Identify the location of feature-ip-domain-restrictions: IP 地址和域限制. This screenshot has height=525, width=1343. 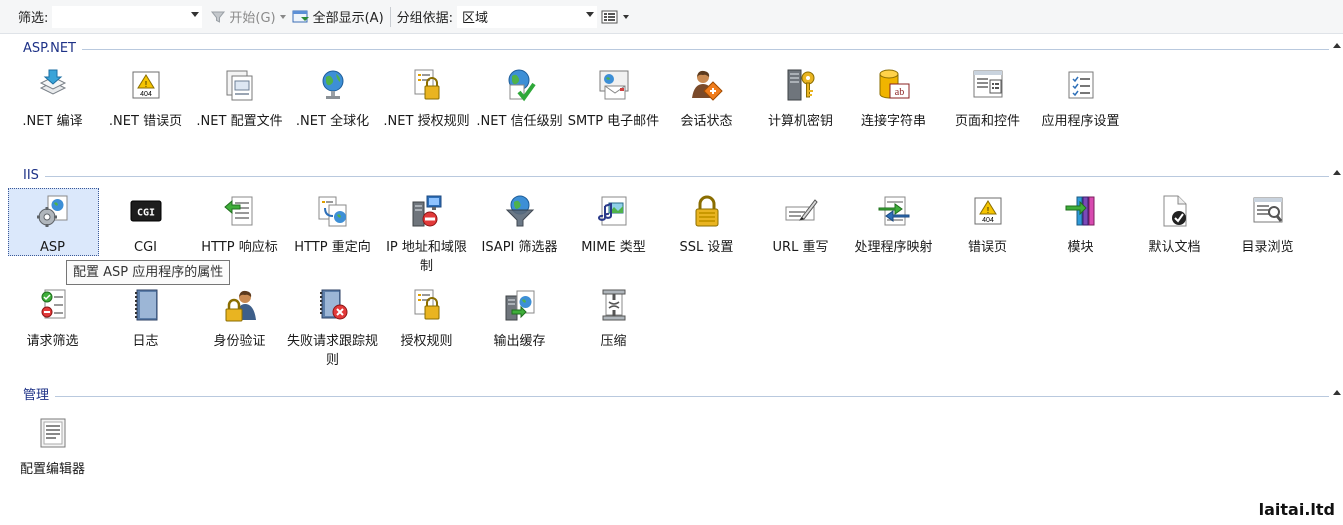
(426, 239).